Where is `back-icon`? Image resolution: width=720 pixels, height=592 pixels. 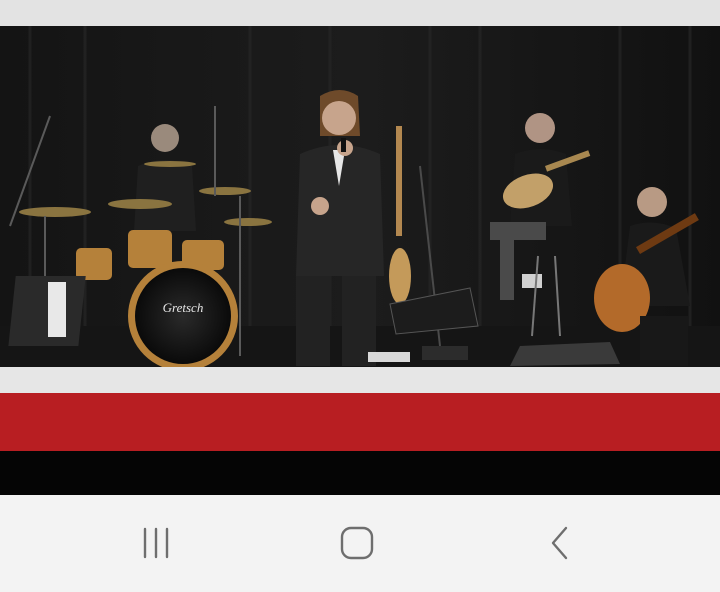 back-icon is located at coordinates (559, 543).